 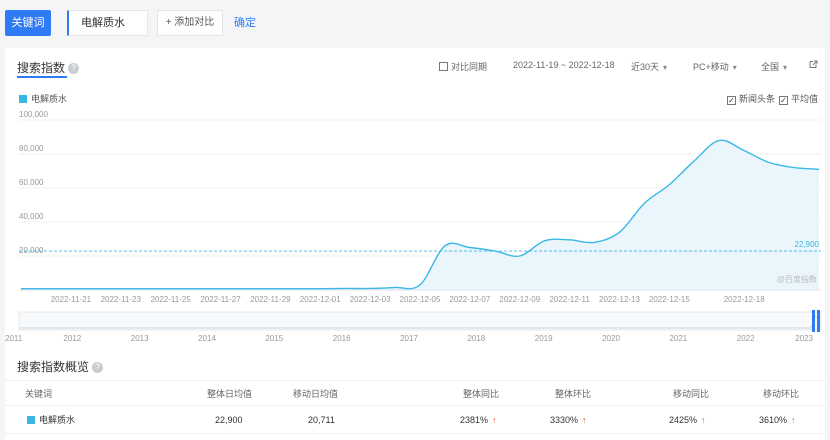 I want to click on timeline-handle-right, so click(x=818, y=321).